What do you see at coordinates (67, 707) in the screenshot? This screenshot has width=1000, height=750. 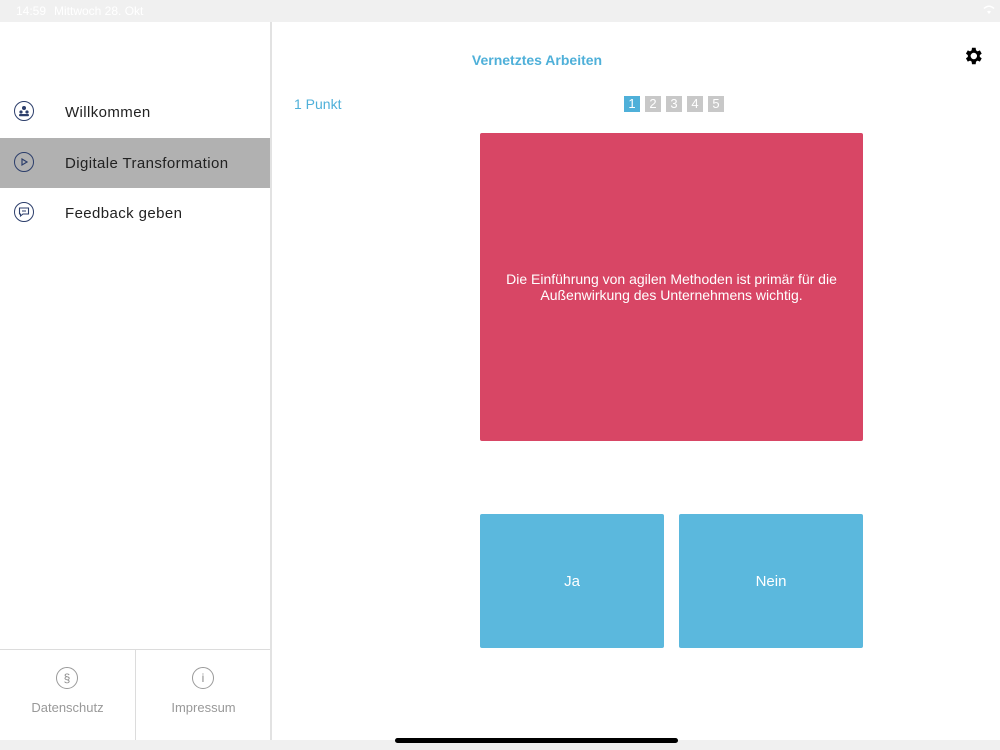 I see `datenschutz-label: Datenschutz` at bounding box center [67, 707].